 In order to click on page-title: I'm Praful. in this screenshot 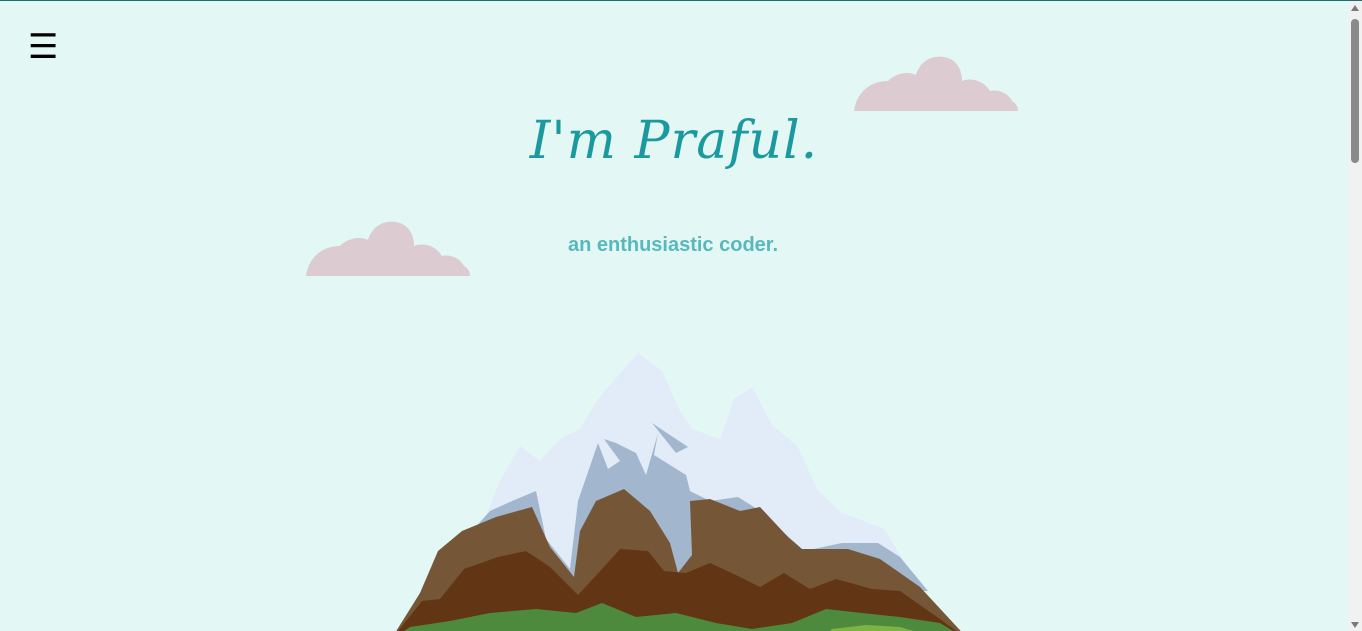, I will do `click(674, 141)`.